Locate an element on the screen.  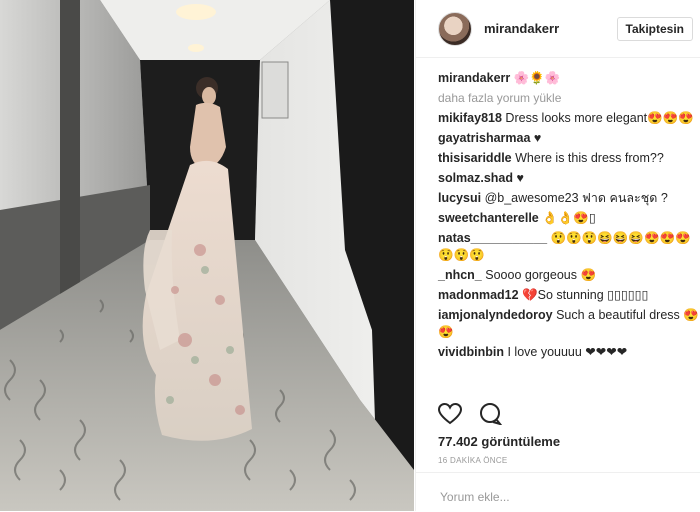
list-item: vividbinbin I love youuuu ❤❤❤❤ is located at coordinates (569, 352).